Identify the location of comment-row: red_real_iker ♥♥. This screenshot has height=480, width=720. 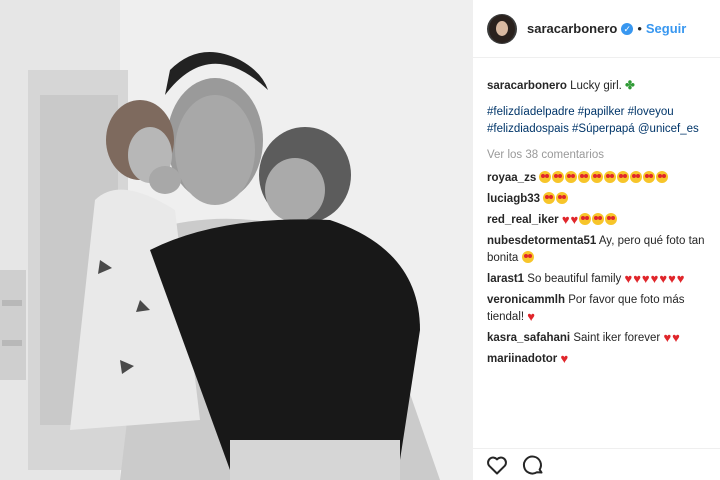
(600, 220).